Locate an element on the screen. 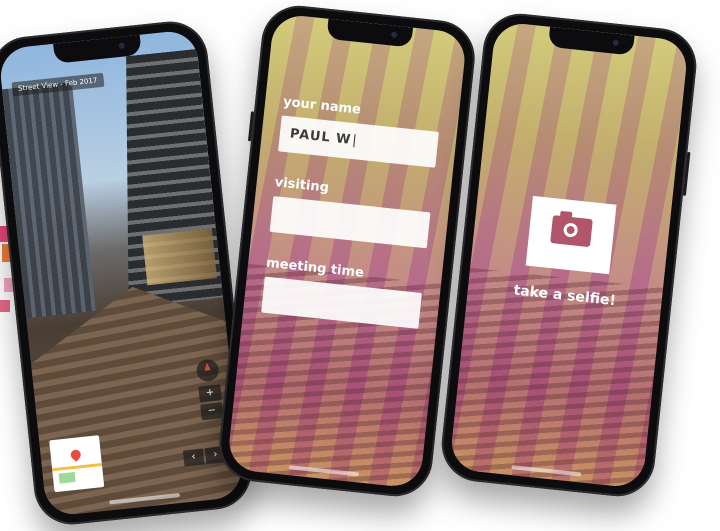 This screenshot has width=720, height=531. chevron-left-icon: ‹ is located at coordinates (193, 457).